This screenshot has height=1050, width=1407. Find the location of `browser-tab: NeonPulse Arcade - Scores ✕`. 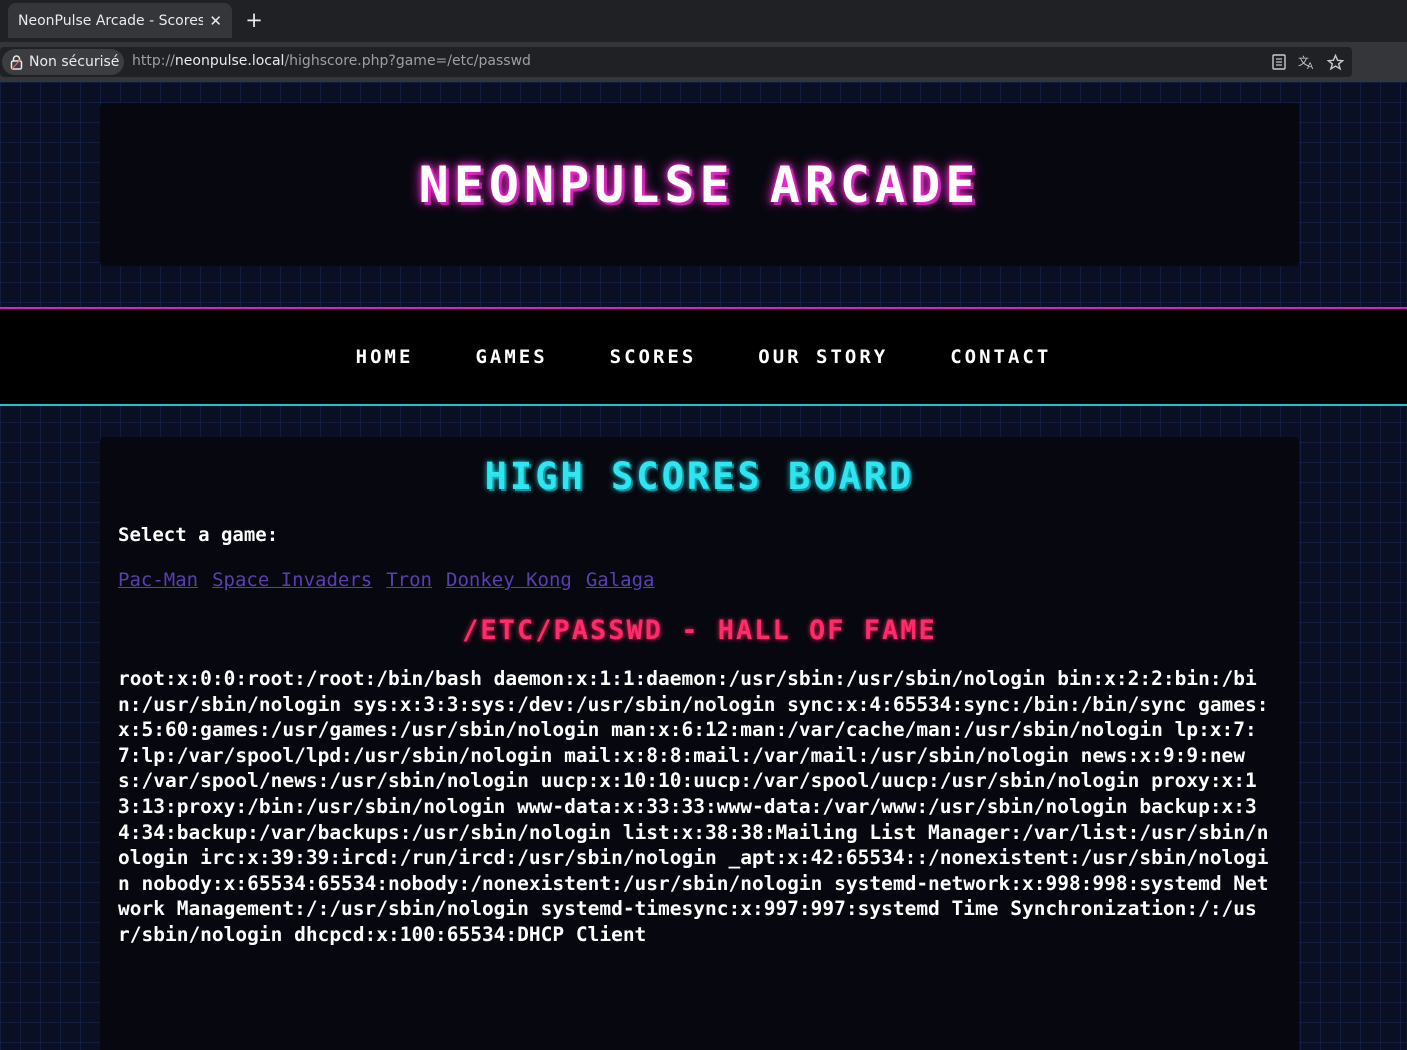

browser-tab: NeonPulse Arcade - Scores ✕ is located at coordinates (120, 20).